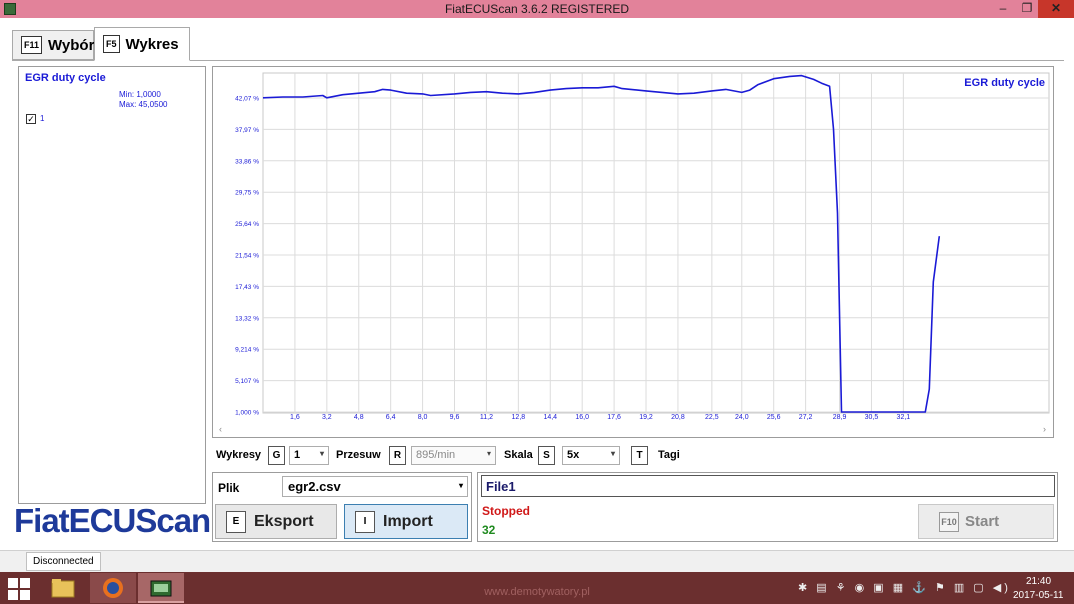  What do you see at coordinates (143, 104) in the screenshot?
I see `series-max: Max: 45,0500` at bounding box center [143, 104].